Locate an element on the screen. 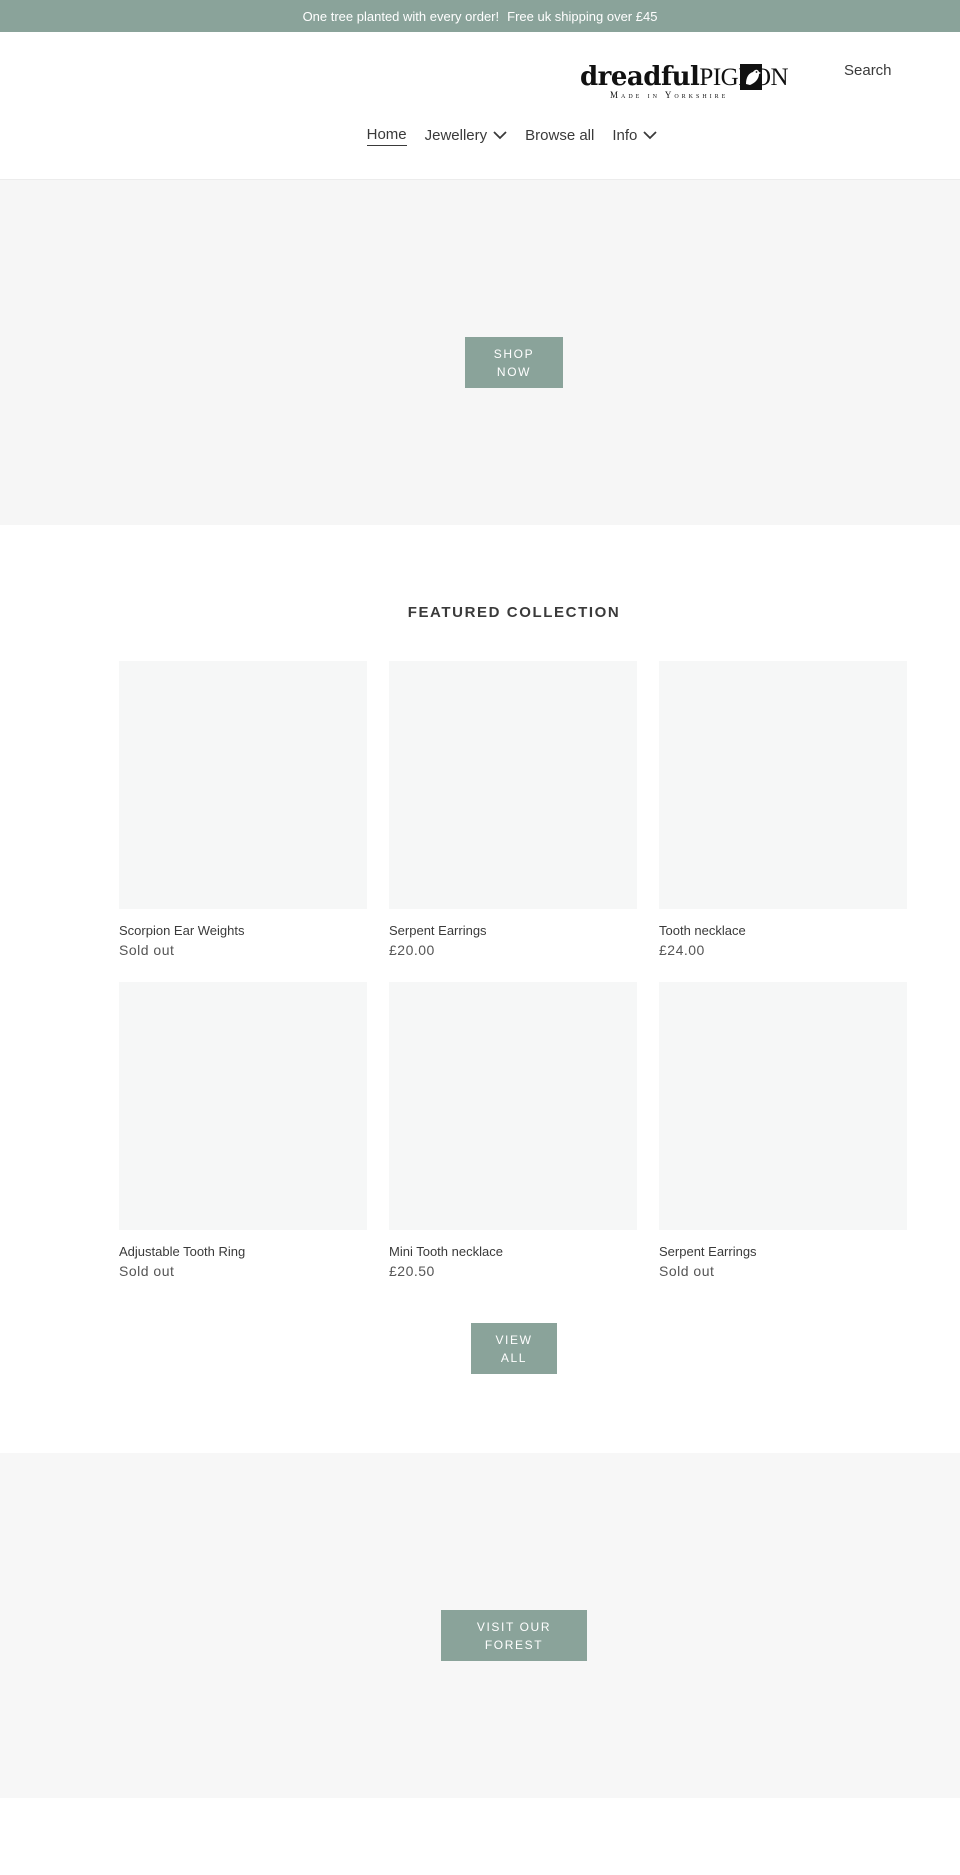 The image size is (960, 1875). nav-item-home: Home is located at coordinates (386, 136).